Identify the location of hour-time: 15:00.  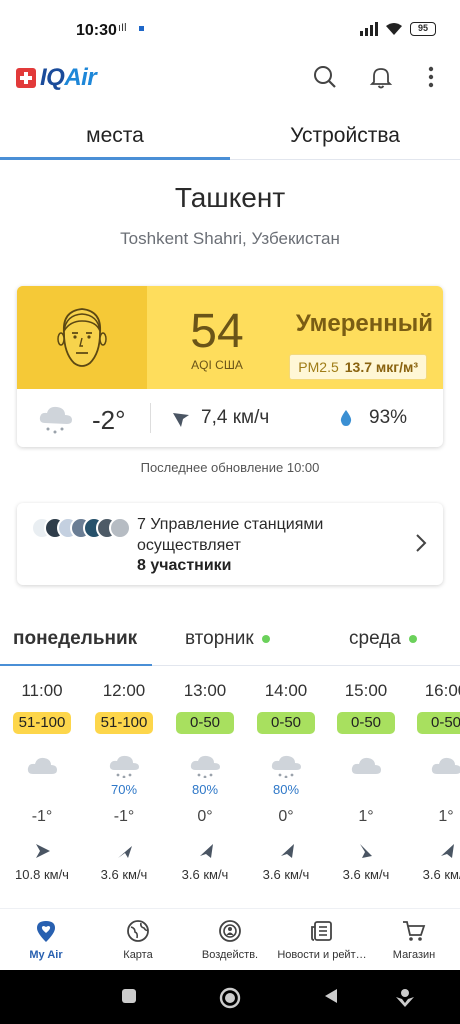
(366, 690).